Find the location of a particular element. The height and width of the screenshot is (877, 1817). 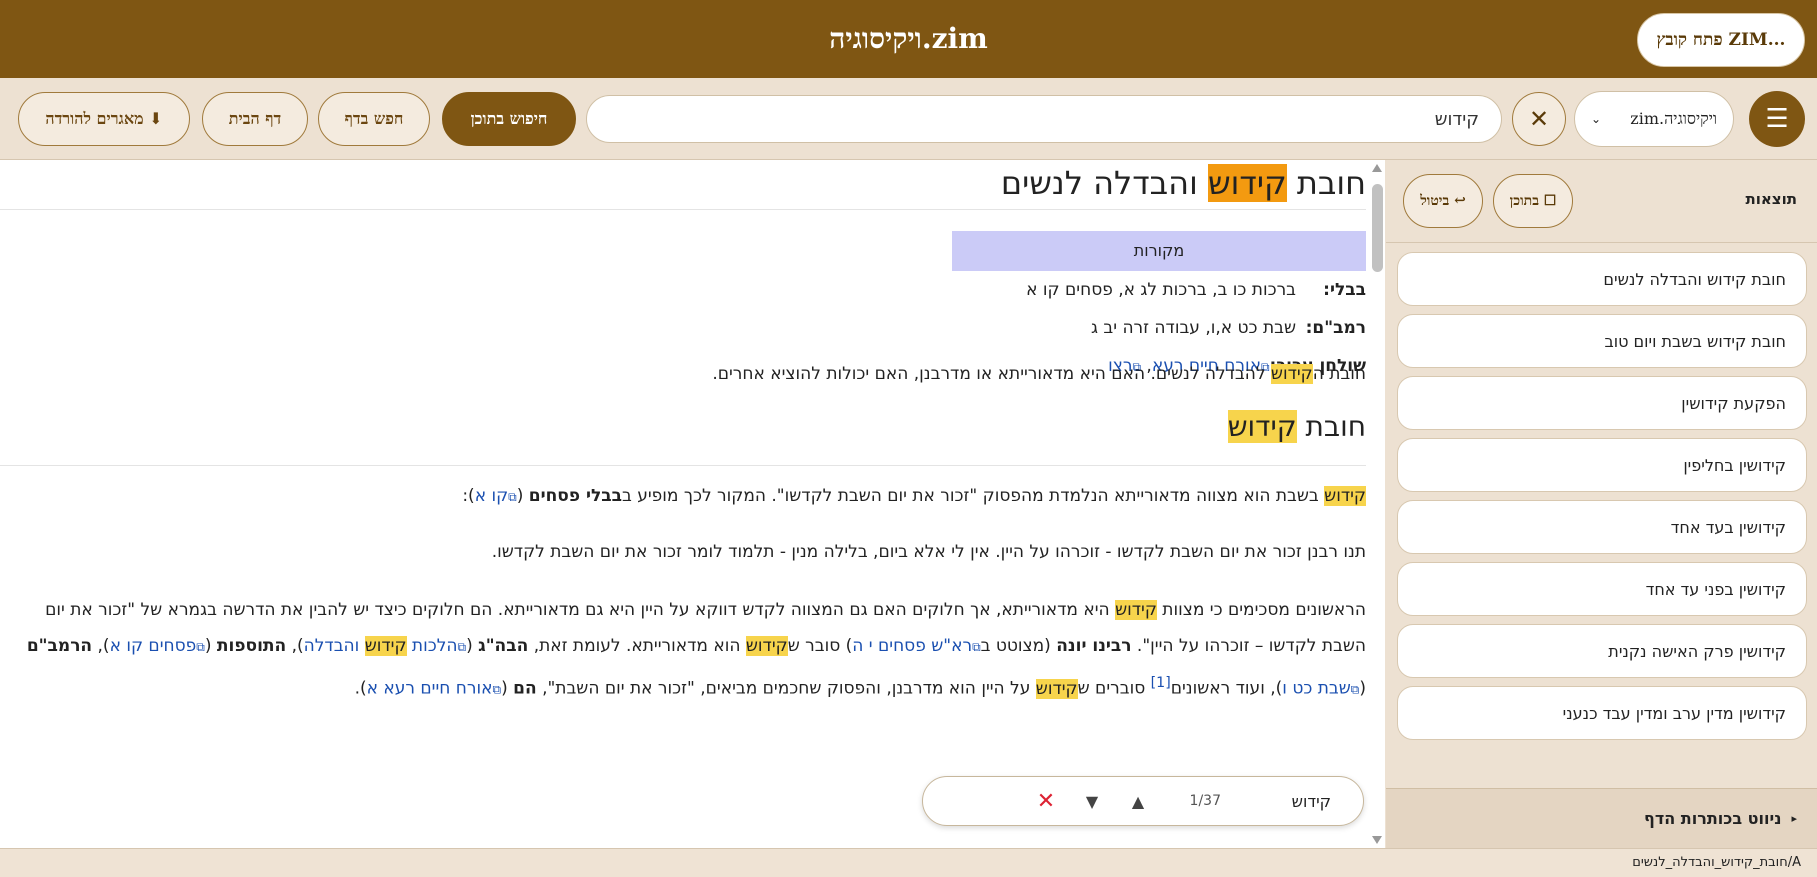

page-headings-label: ניווט בכותרות הדף is located at coordinates (1713, 818).